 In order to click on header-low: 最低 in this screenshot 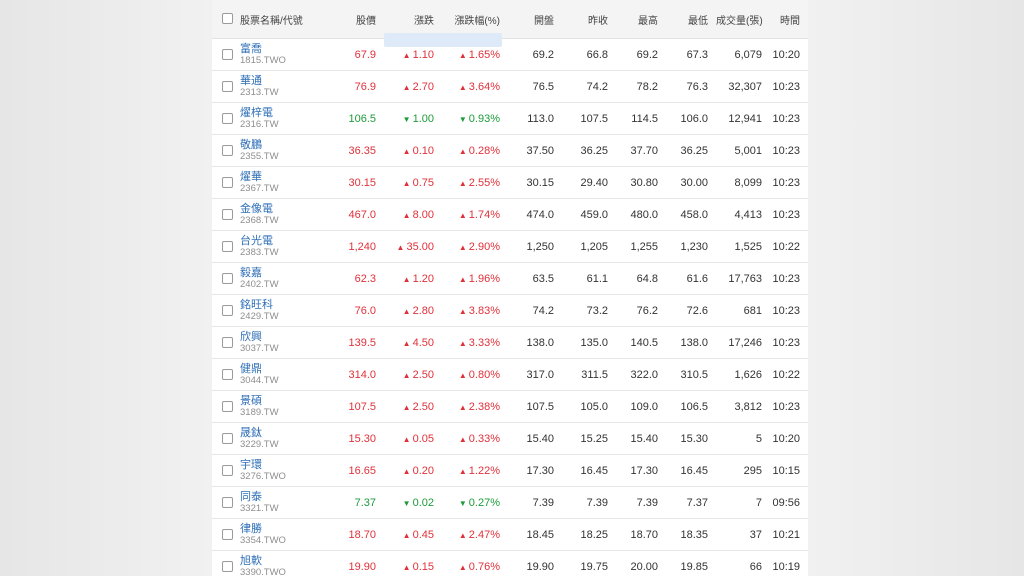, I will do `click(691, 19)`.